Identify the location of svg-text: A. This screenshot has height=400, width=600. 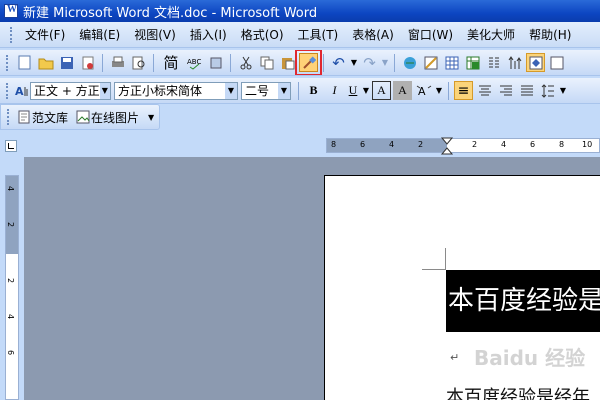
(19, 91).